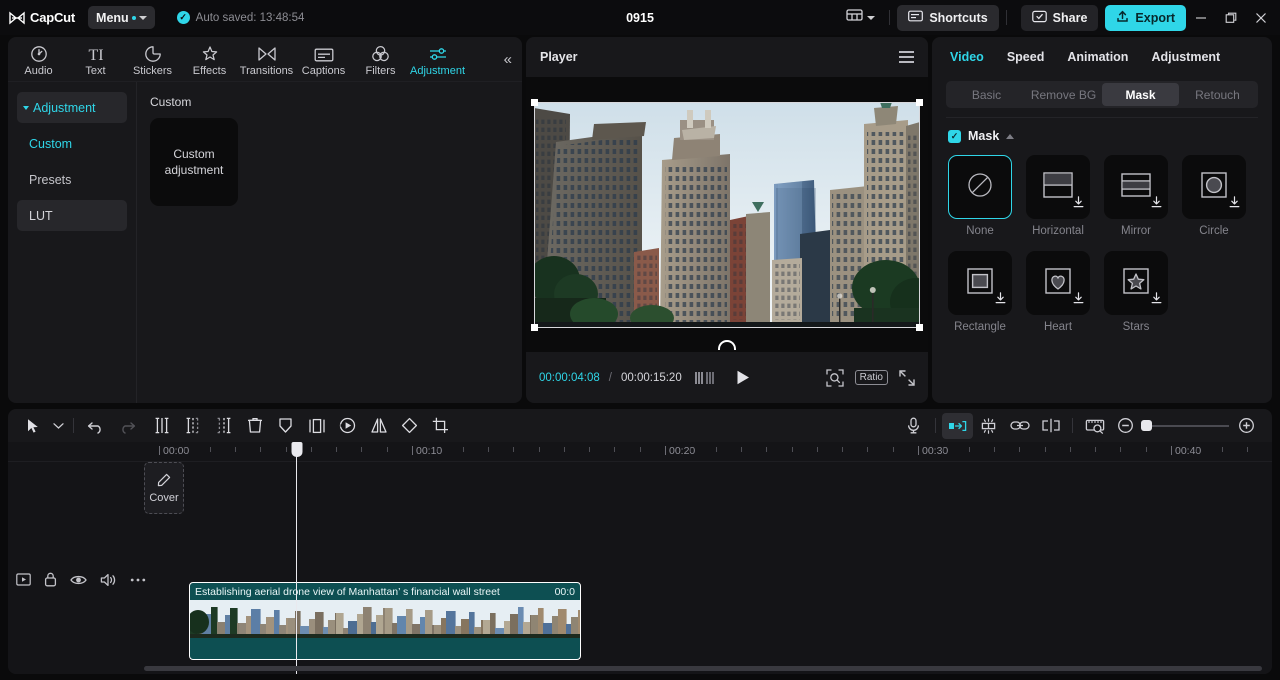  I want to click on mask-option-heart: Heart, so click(1058, 292).